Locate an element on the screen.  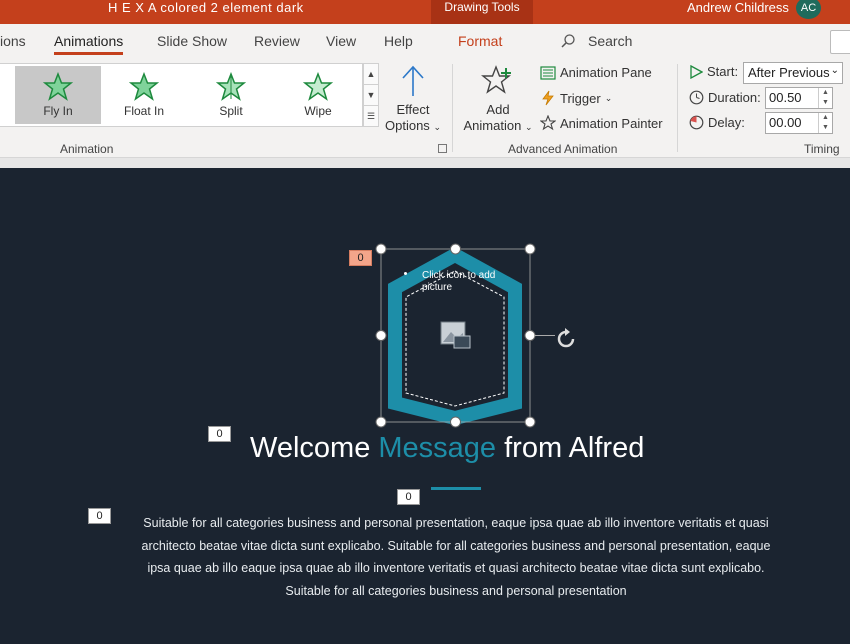
star-wipe-icon is located at coordinates (318, 86).